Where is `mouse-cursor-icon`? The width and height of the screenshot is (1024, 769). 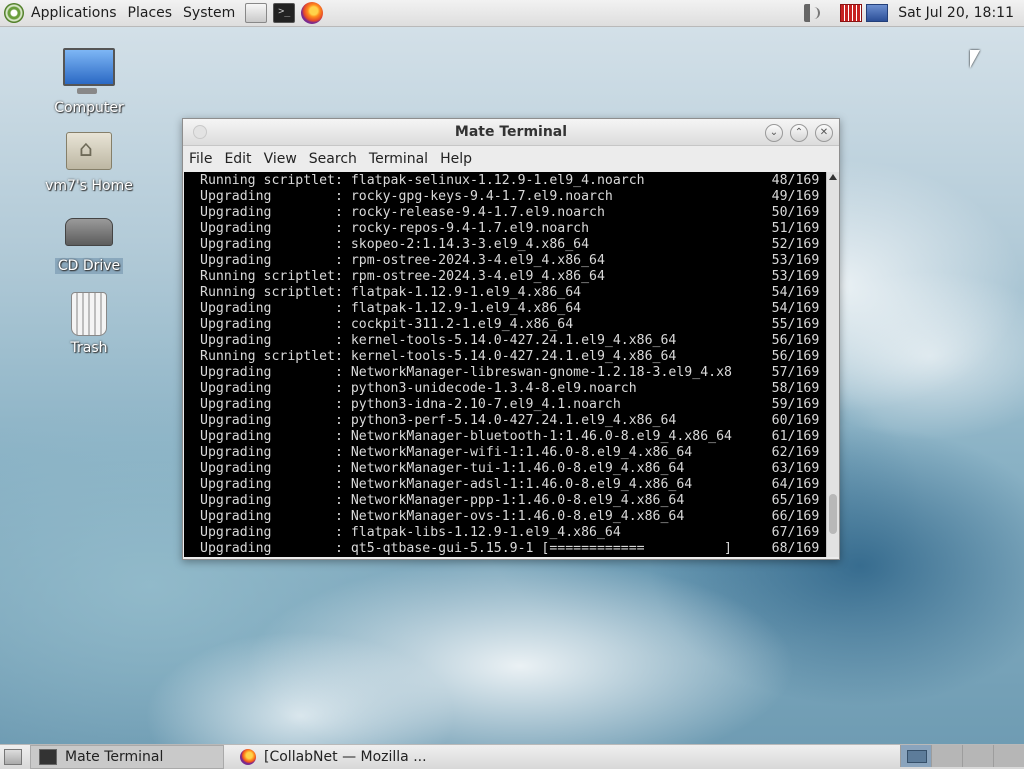 mouse-cursor-icon is located at coordinates (975, 59).